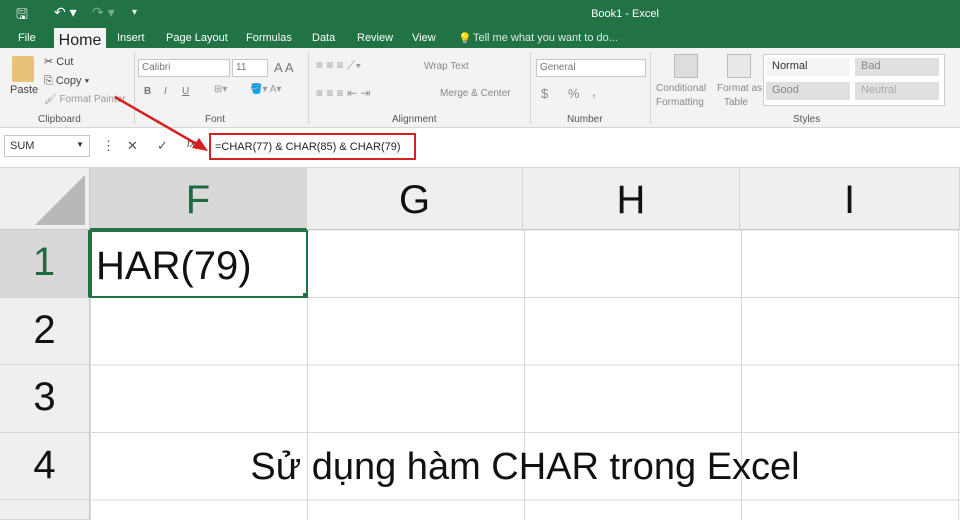  What do you see at coordinates (525, 467) in the screenshot?
I see `caption-text: Sử dụng hàm CHAR trong Excel` at bounding box center [525, 467].